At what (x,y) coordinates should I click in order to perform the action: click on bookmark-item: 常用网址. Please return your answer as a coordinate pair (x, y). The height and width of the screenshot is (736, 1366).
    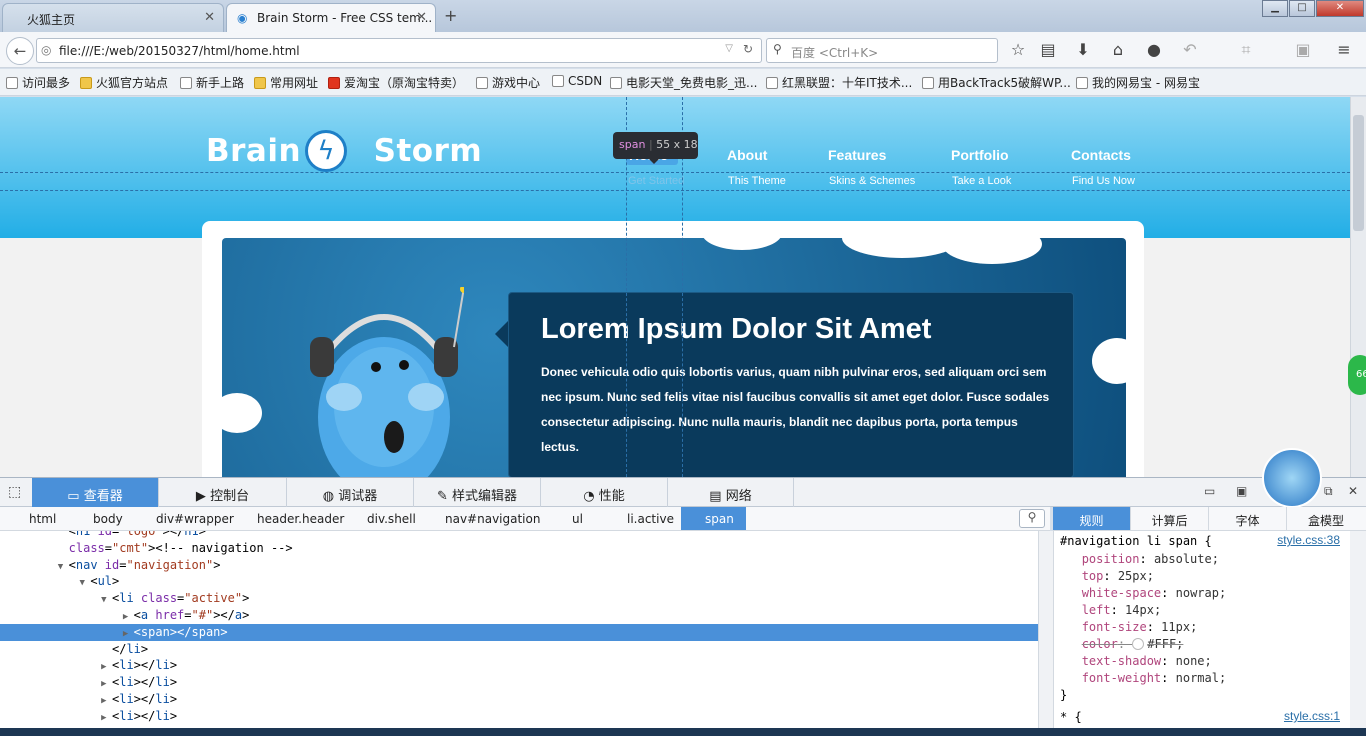
    Looking at the image, I should click on (286, 82).